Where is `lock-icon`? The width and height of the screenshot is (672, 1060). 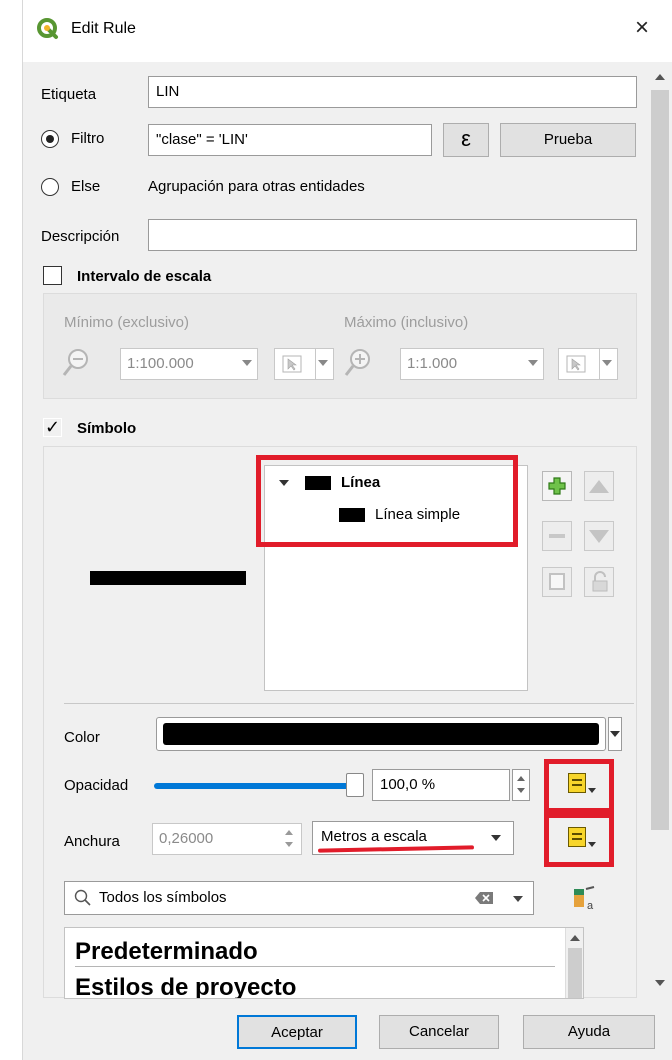 lock-icon is located at coordinates (600, 581).